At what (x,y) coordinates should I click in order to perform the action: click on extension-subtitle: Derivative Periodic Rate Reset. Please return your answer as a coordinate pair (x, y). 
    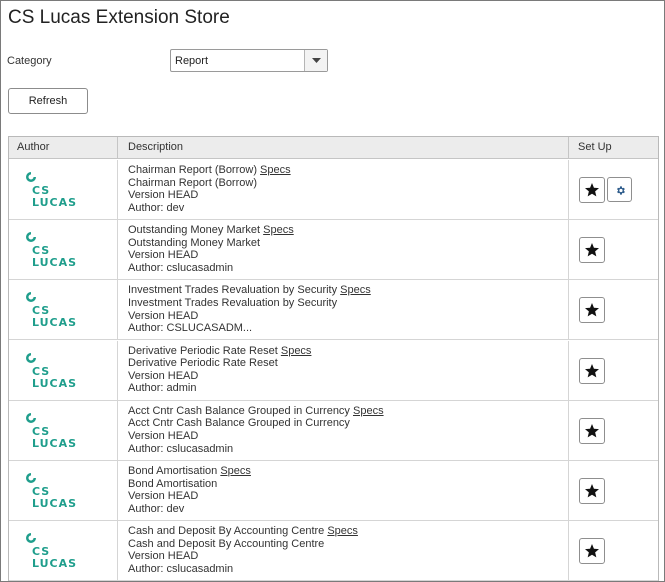
    Looking at the image, I should click on (203, 363).